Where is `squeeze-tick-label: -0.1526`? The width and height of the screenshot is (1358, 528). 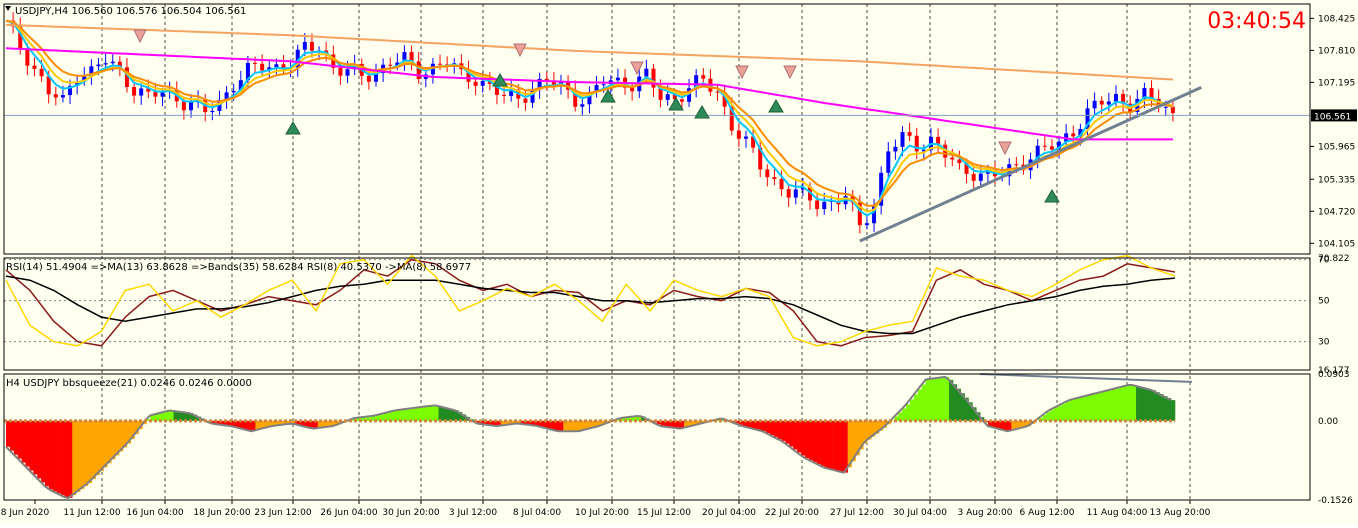 squeeze-tick-label: -0.1526 is located at coordinates (1335, 501).